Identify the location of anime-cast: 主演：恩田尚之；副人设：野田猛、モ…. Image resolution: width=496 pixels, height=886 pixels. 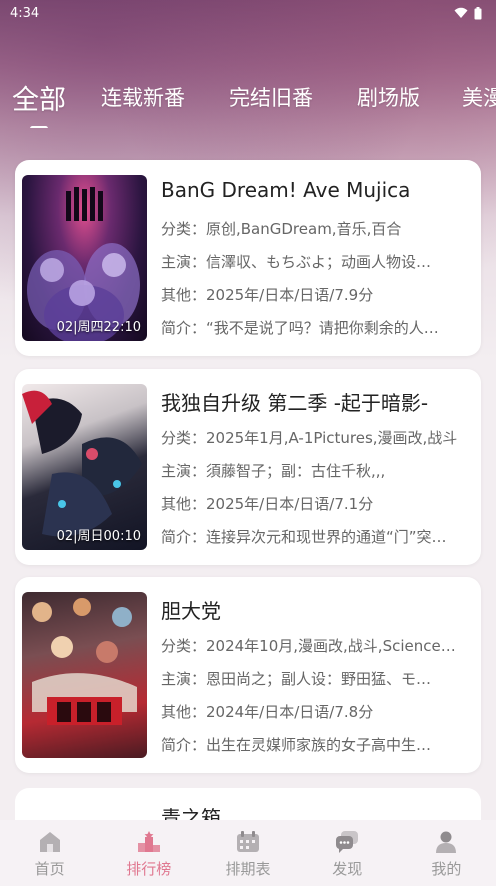
(296, 679).